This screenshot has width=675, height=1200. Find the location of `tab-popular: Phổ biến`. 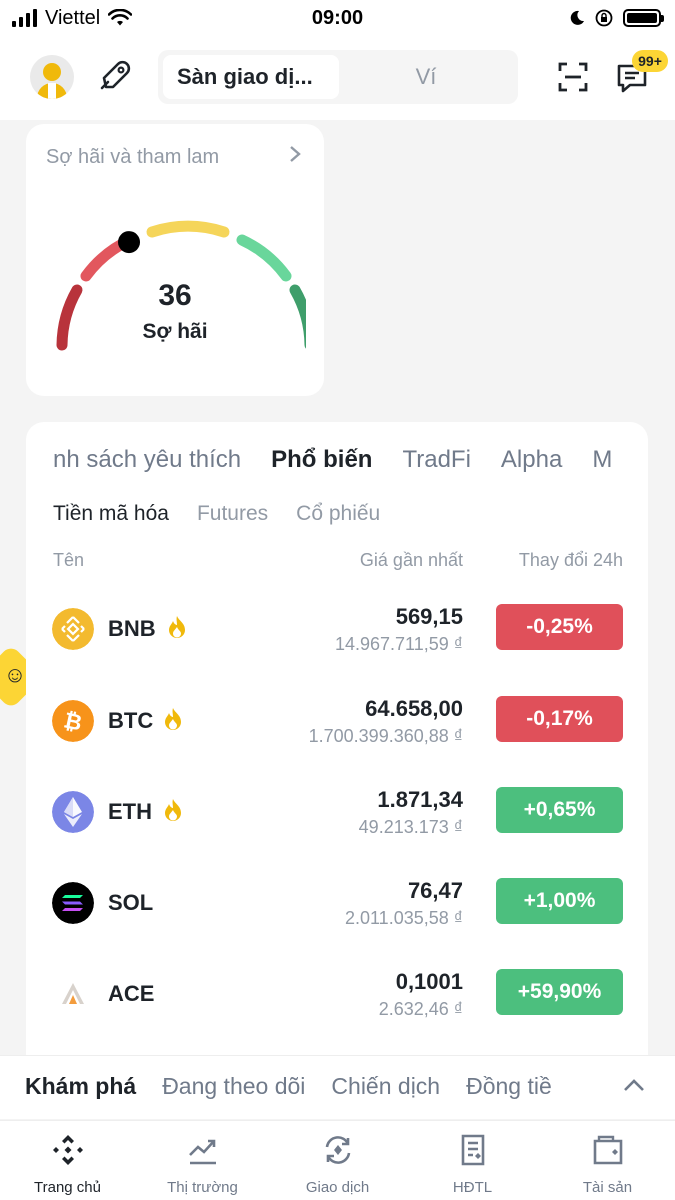

tab-popular: Phổ biến is located at coordinates (321, 460).